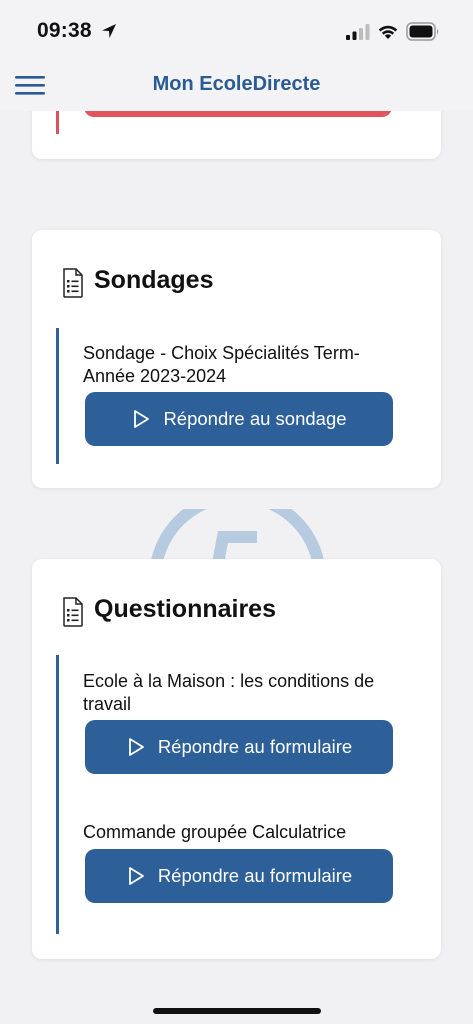  I want to click on wifi-icon, so click(388, 32).